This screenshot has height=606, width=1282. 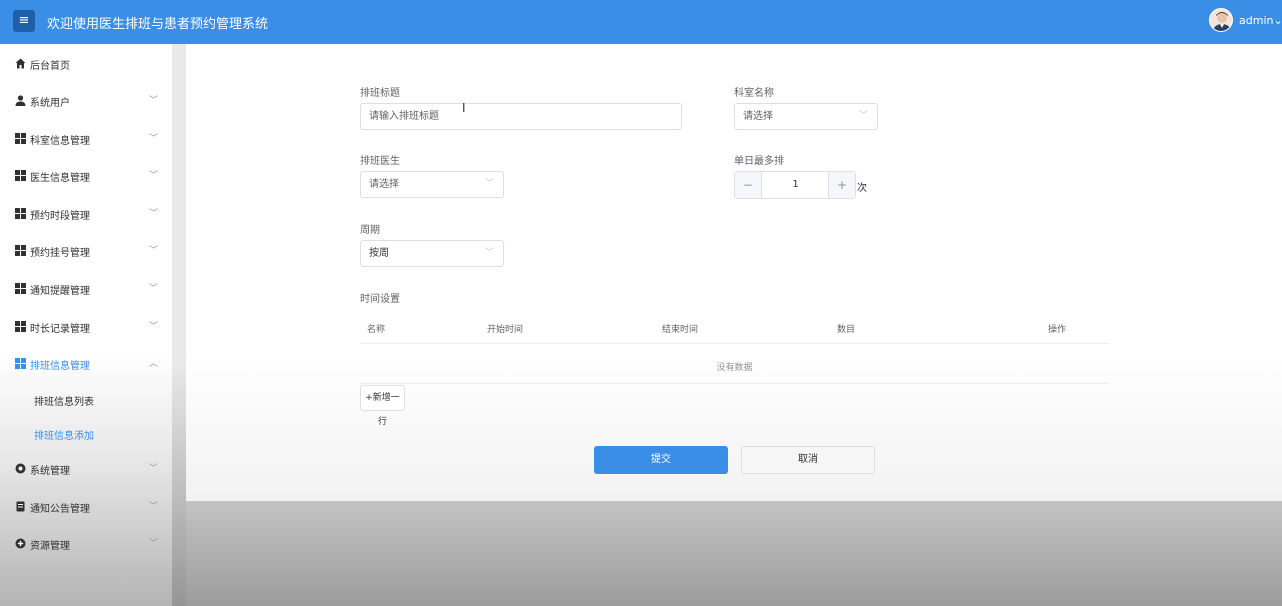 I want to click on sidebar-subitem-schedule-list: 排班信息列表, so click(x=86, y=400).